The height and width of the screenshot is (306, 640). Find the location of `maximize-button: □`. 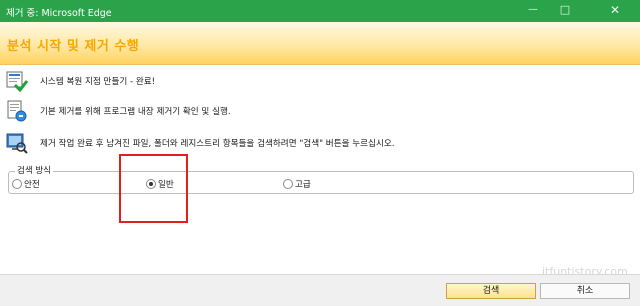

maximize-button: □ is located at coordinates (565, 11).